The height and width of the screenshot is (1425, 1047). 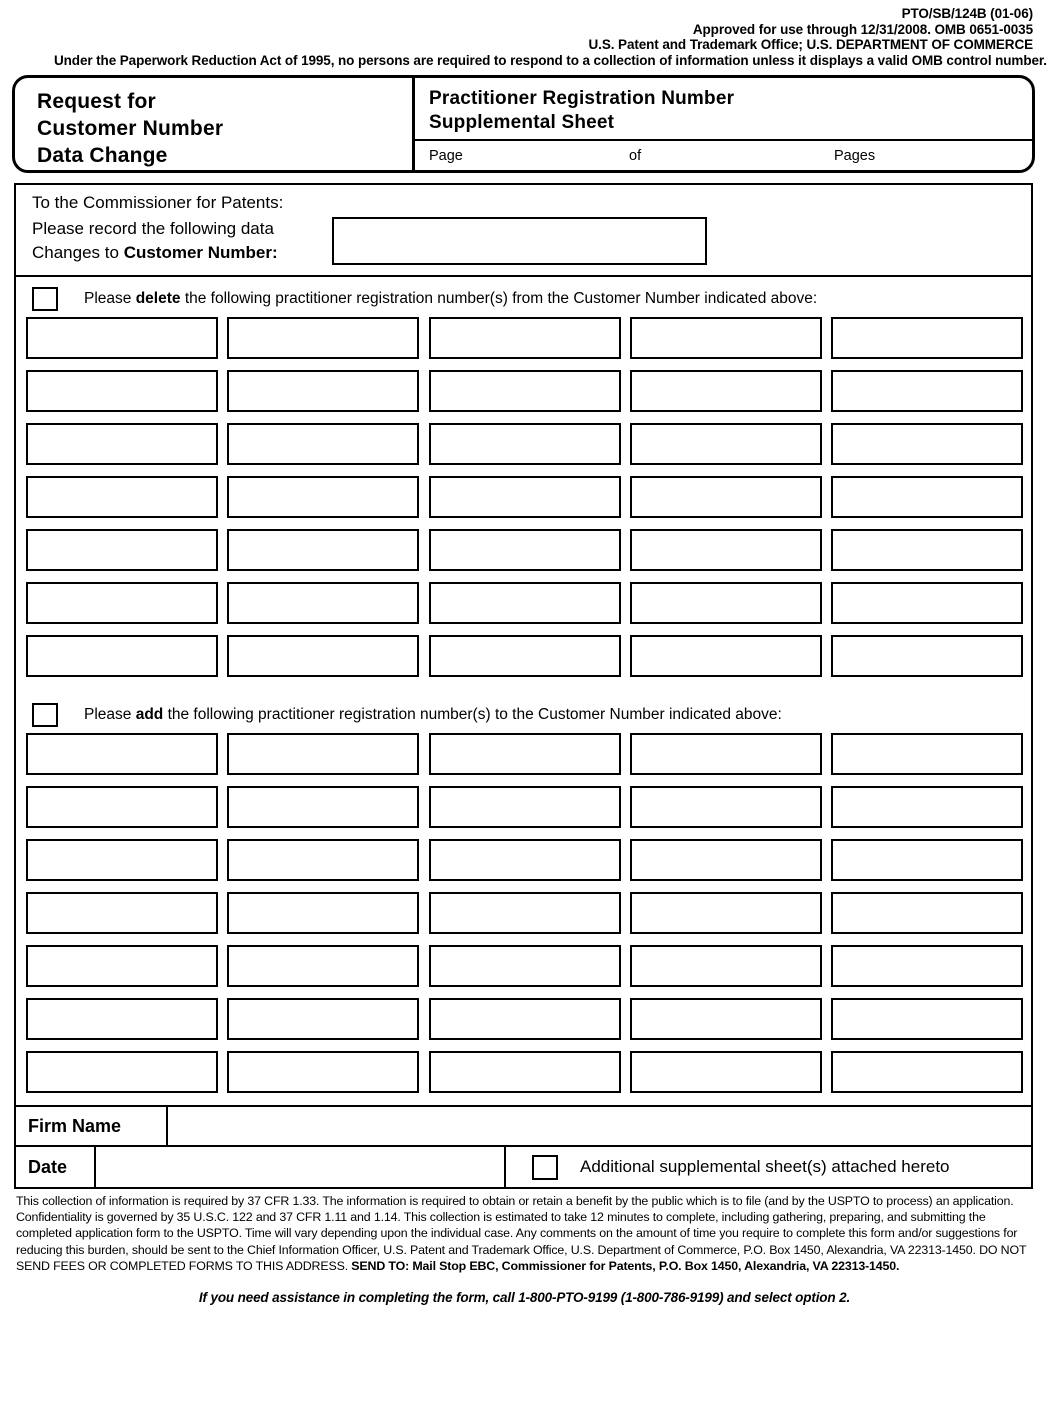 What do you see at coordinates (545, 1167) in the screenshot?
I see `additional-sheets-checkbox` at bounding box center [545, 1167].